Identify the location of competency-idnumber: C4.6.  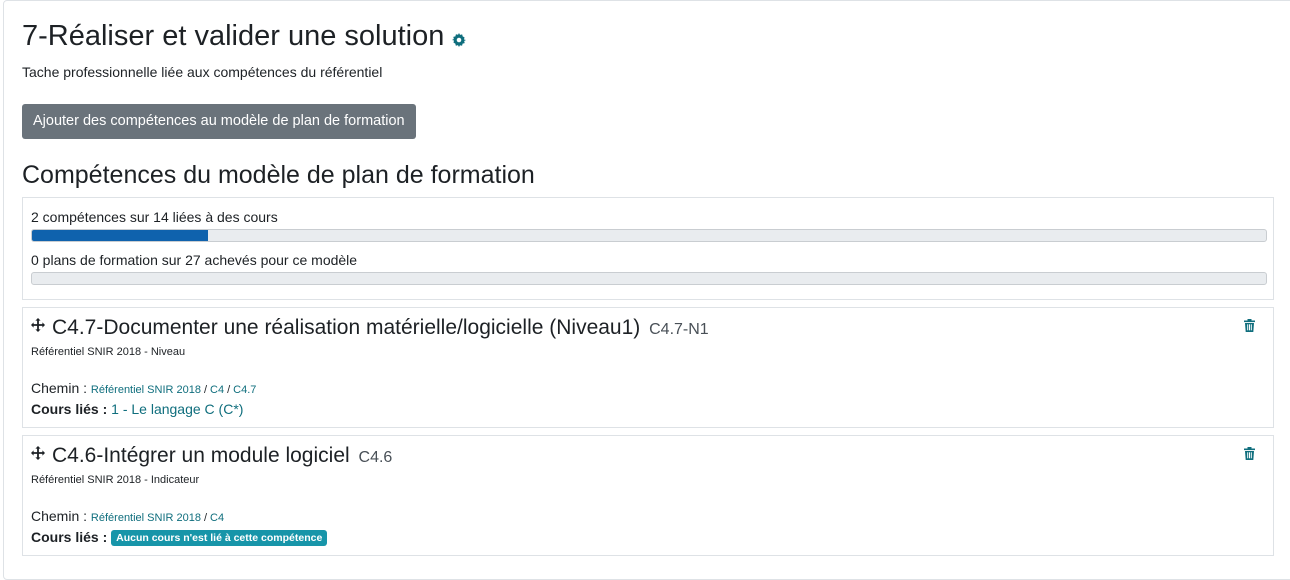
(375, 457).